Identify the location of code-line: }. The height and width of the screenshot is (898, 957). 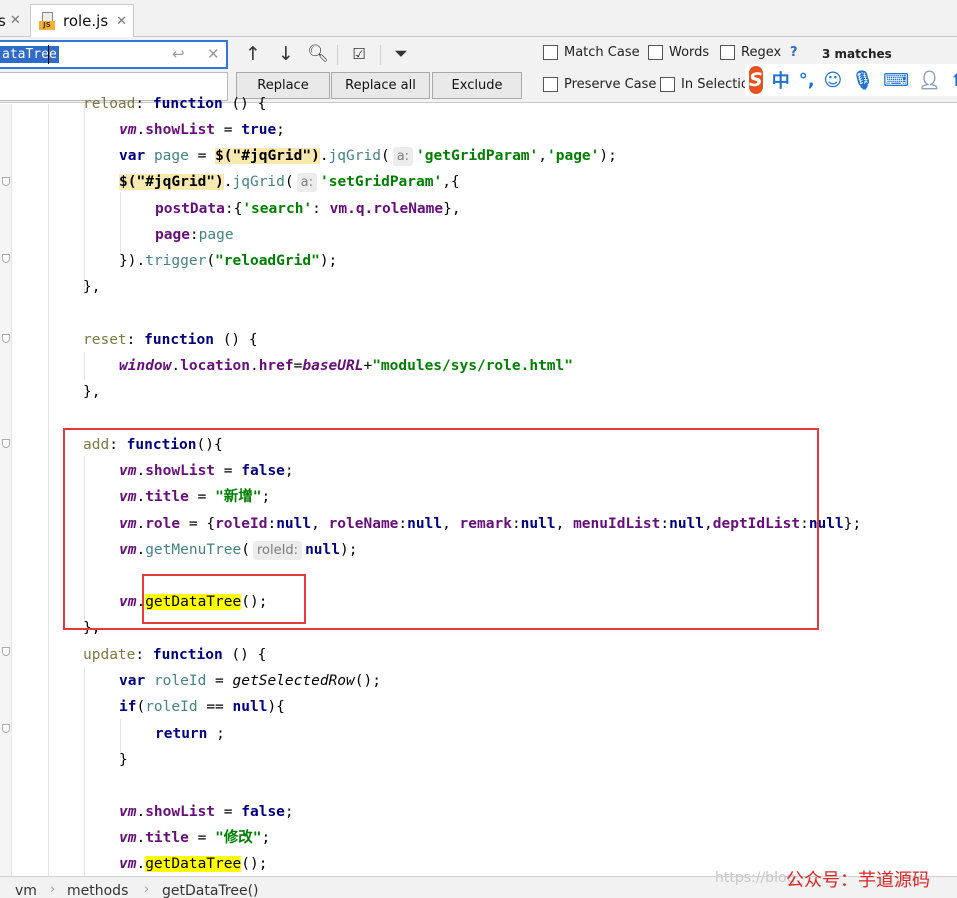
(123, 760).